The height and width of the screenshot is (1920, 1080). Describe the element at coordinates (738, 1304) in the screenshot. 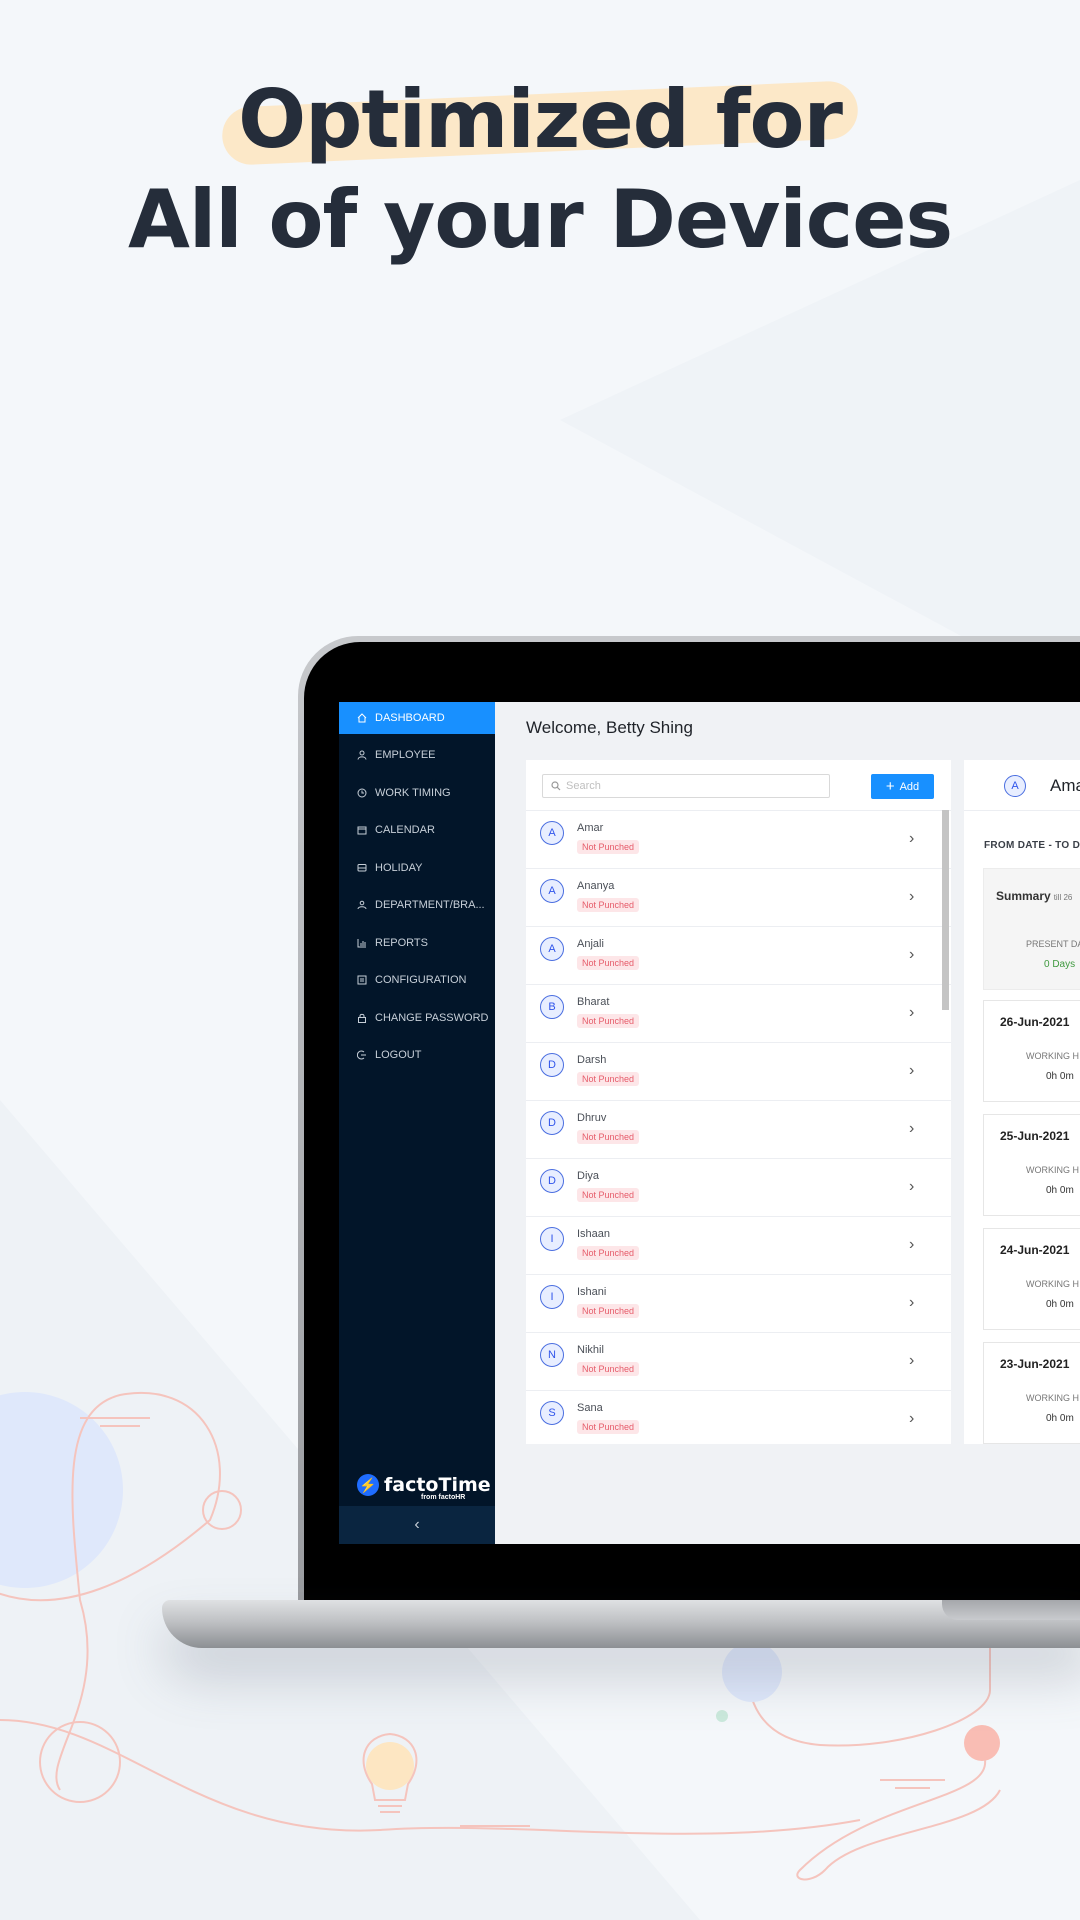

I see `list-item: I Ishani Not Punched ›` at that location.